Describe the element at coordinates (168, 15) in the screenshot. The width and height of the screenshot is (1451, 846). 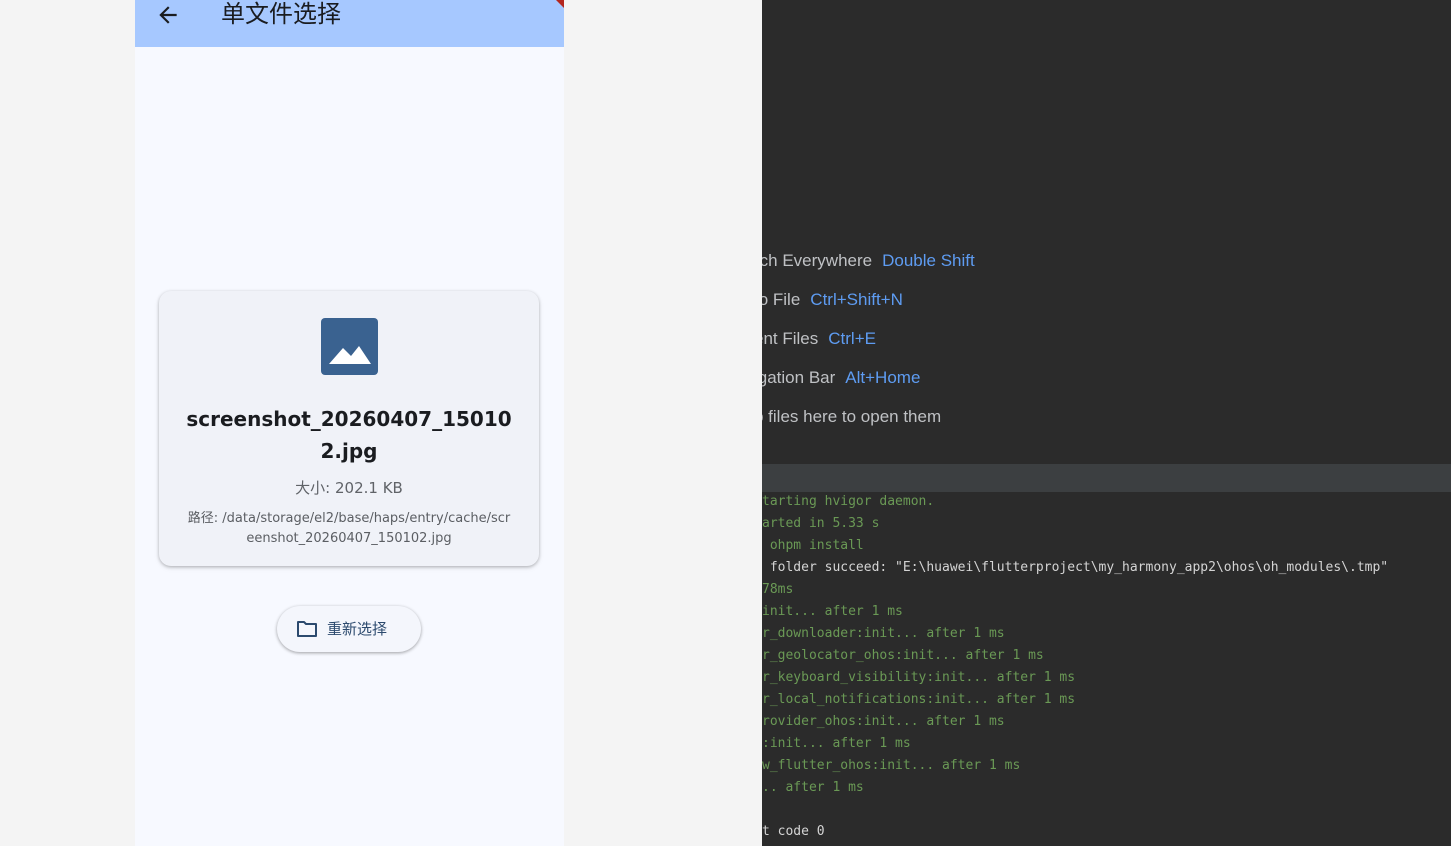
I see `arrow-back-icon` at that location.